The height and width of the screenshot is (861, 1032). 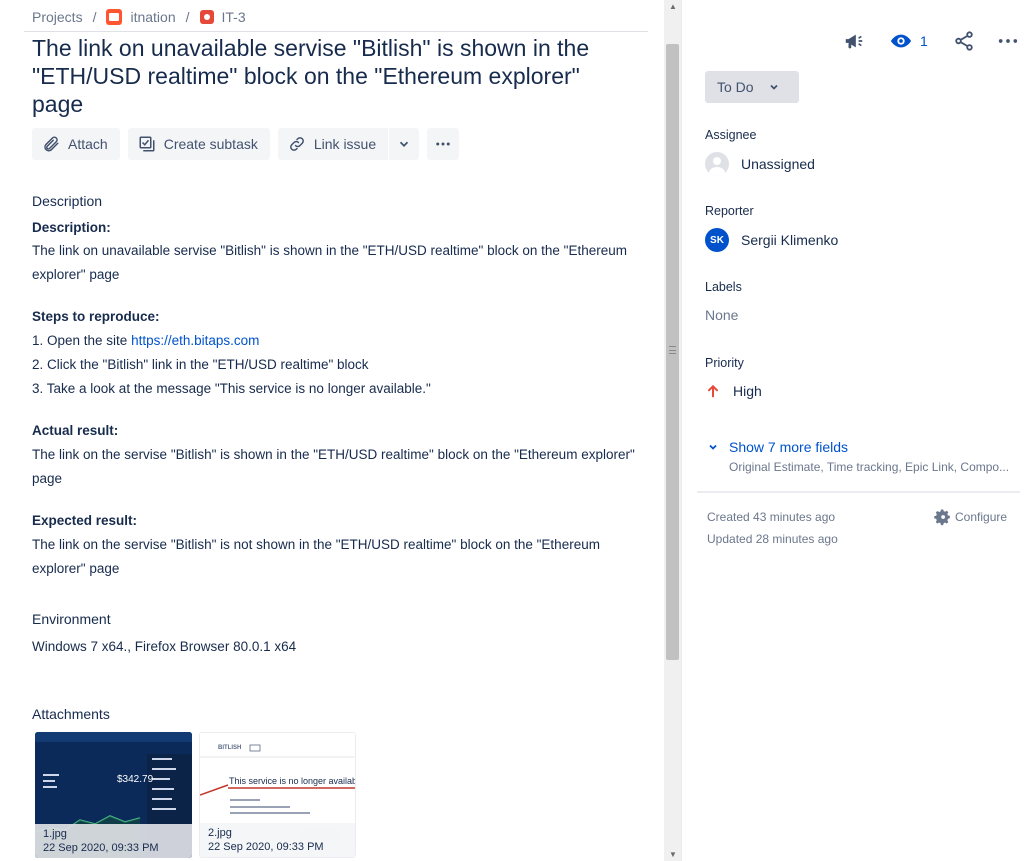 What do you see at coordinates (233, 17) in the screenshot?
I see `breadcrumb-issue-key: IT-3` at bounding box center [233, 17].